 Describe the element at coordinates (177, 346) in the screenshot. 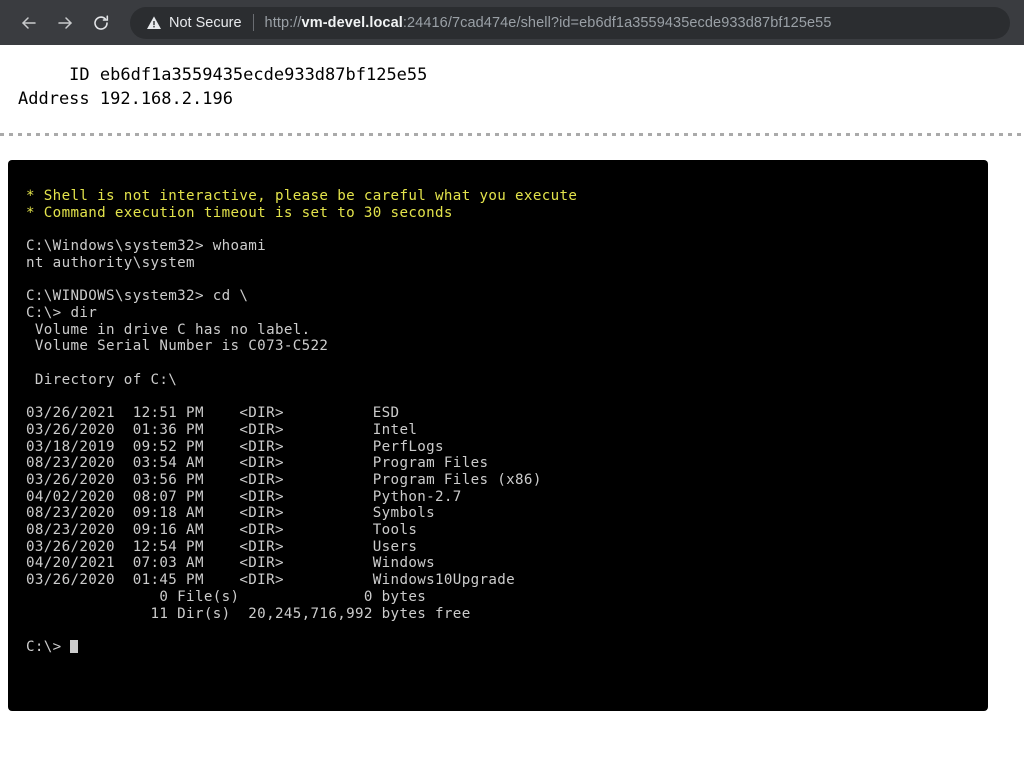

I see `shell-line: Volume Serial Number is C073-C522` at that location.